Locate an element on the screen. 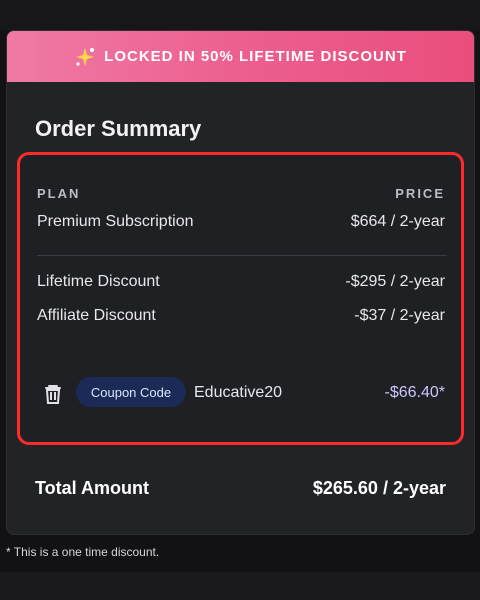  banner-text: LOCKED IN 50% LIFETIME DISCOUNT is located at coordinates (255, 56).